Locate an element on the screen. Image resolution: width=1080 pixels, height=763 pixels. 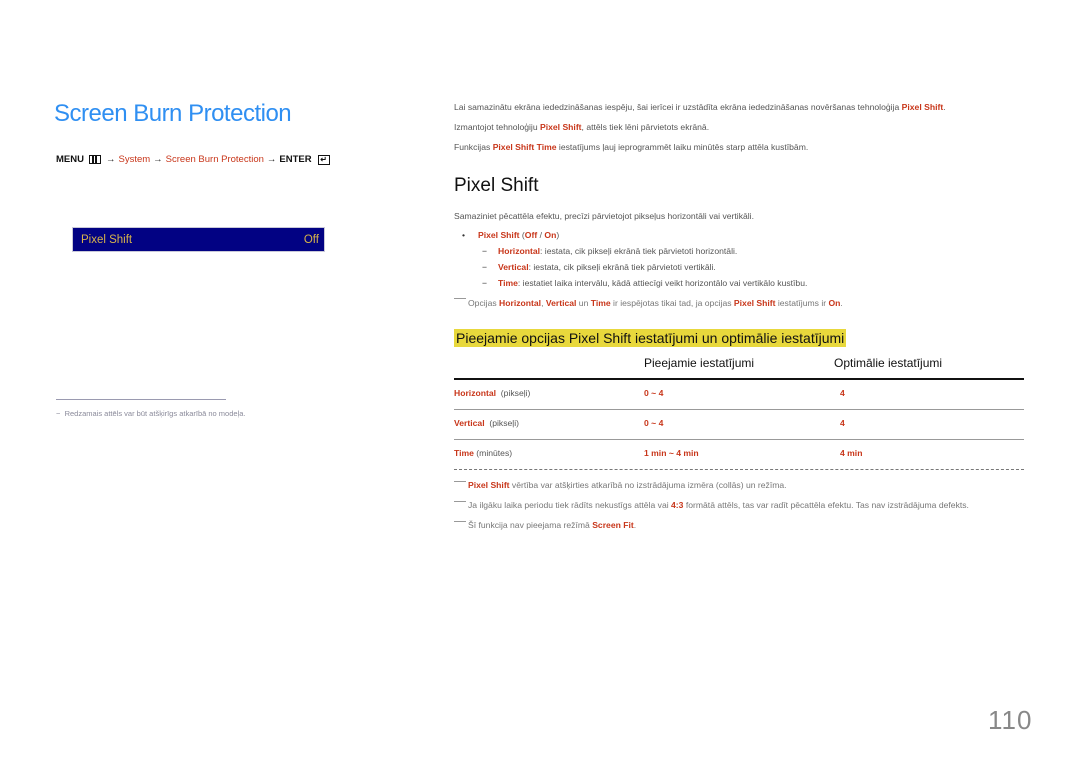
row-label: Vertical (pikseļi) is located at coordinates (486, 423).